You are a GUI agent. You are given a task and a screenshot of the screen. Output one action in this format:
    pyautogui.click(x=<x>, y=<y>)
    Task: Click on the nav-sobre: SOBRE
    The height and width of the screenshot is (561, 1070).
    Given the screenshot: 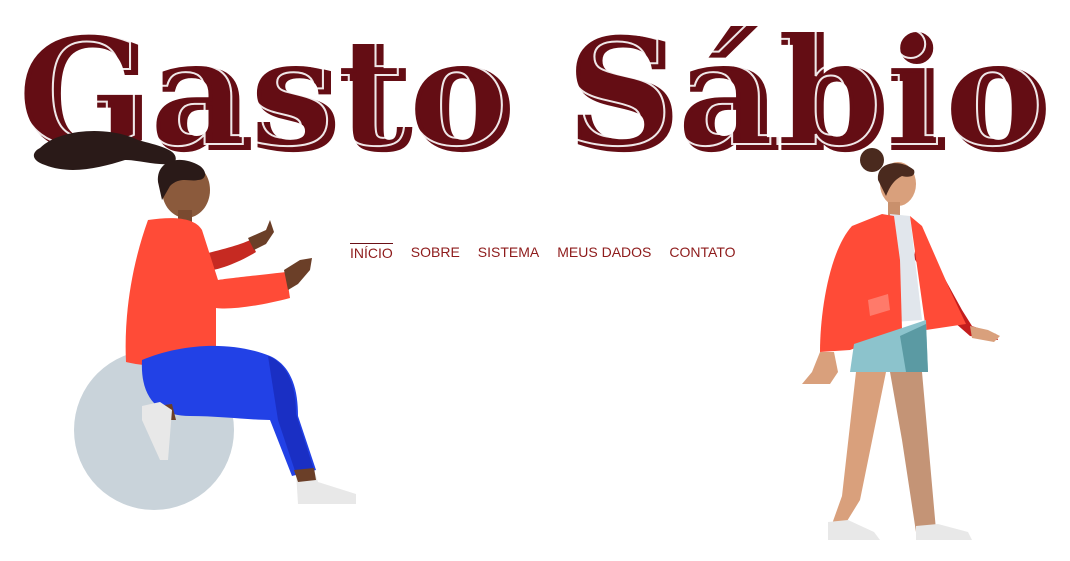 What is the action you would take?
    pyautogui.click(x=435, y=252)
    